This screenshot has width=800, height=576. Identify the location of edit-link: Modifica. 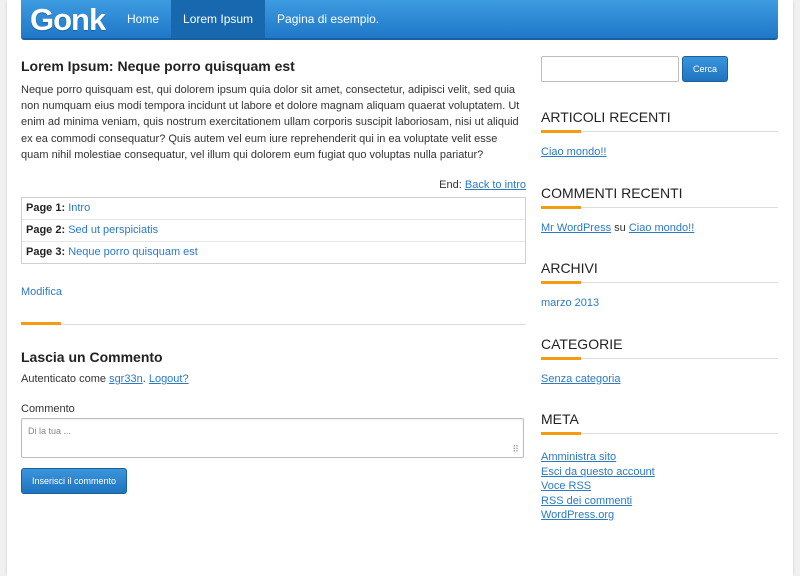
(41, 292).